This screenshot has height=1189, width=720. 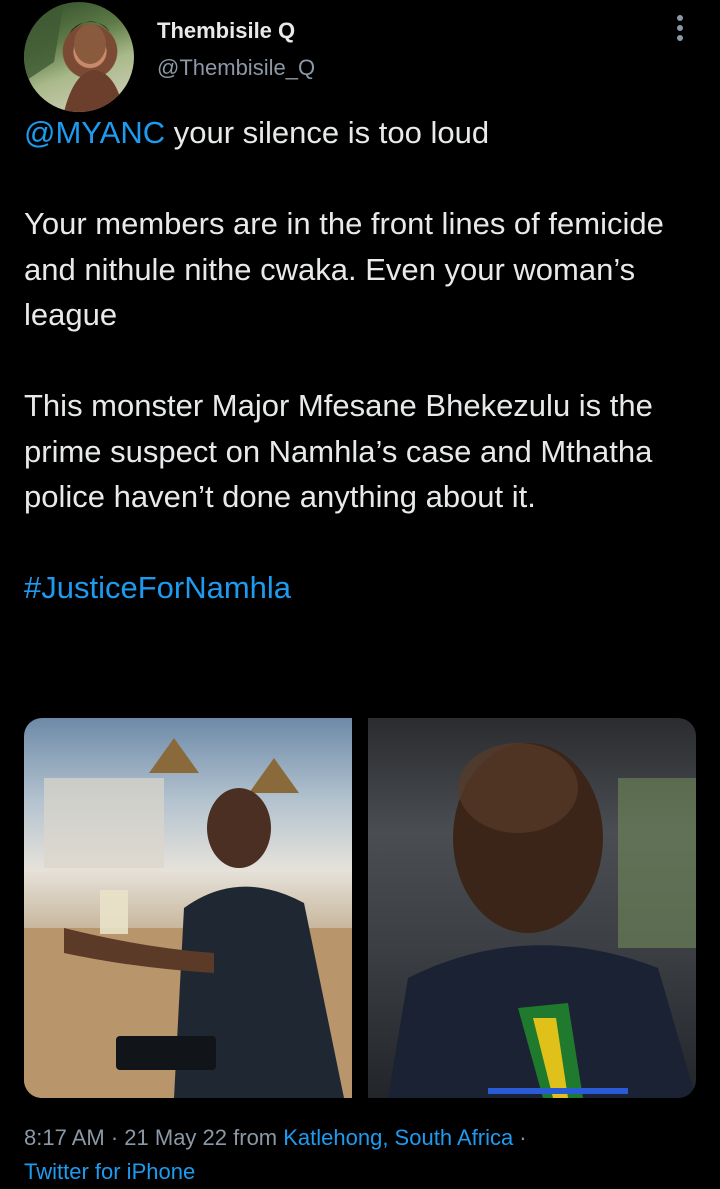 I want to click on author-handle: @Thembisile_Q, so click(x=236, y=68).